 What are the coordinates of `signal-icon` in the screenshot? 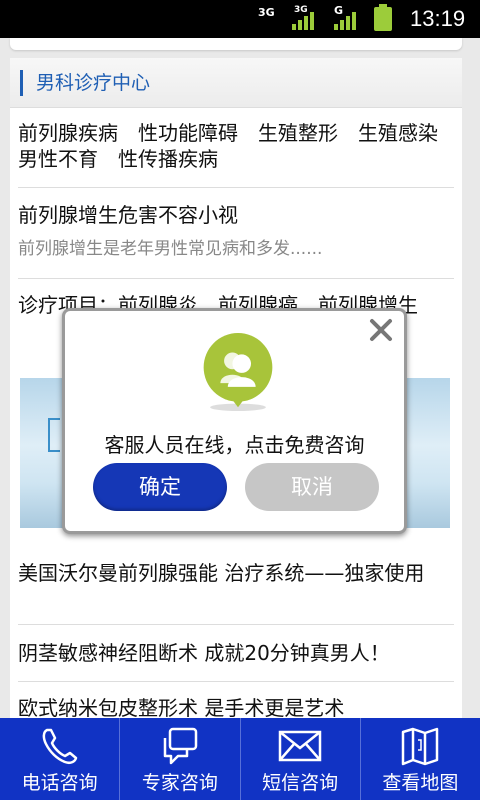 It's located at (303, 19).